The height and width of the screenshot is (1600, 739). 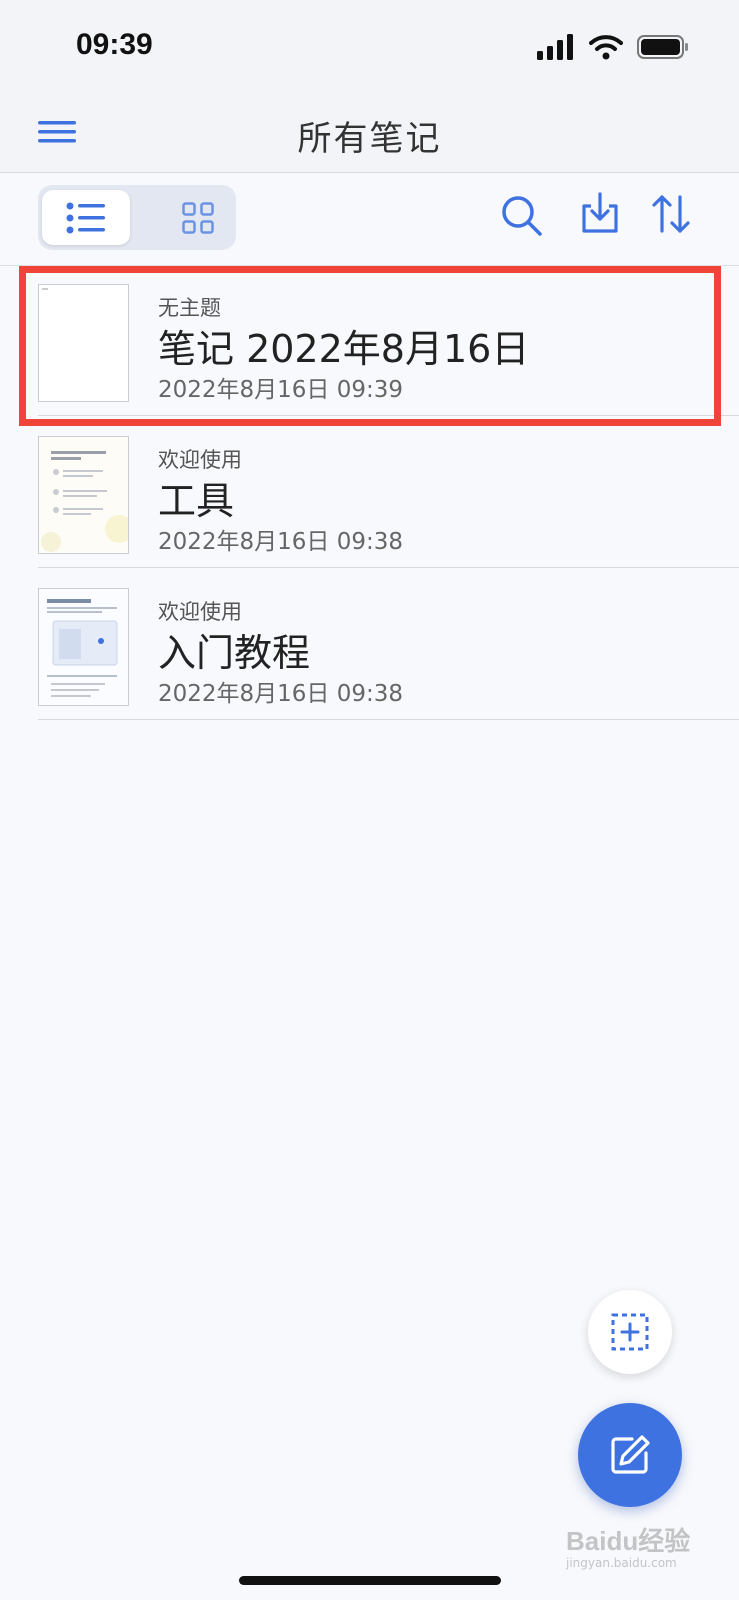 I want to click on sort-button, so click(x=671, y=216).